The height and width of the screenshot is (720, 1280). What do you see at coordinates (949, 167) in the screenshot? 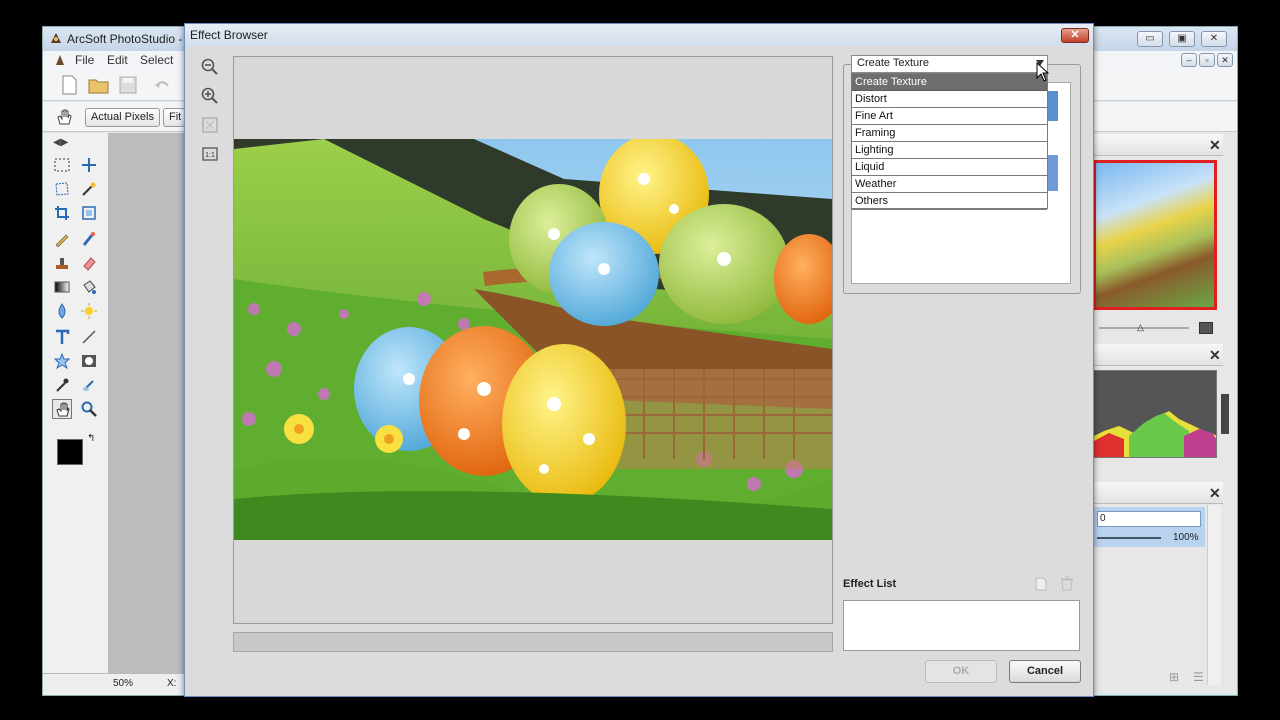
I see `category-option-liquid: Liquid` at bounding box center [949, 167].